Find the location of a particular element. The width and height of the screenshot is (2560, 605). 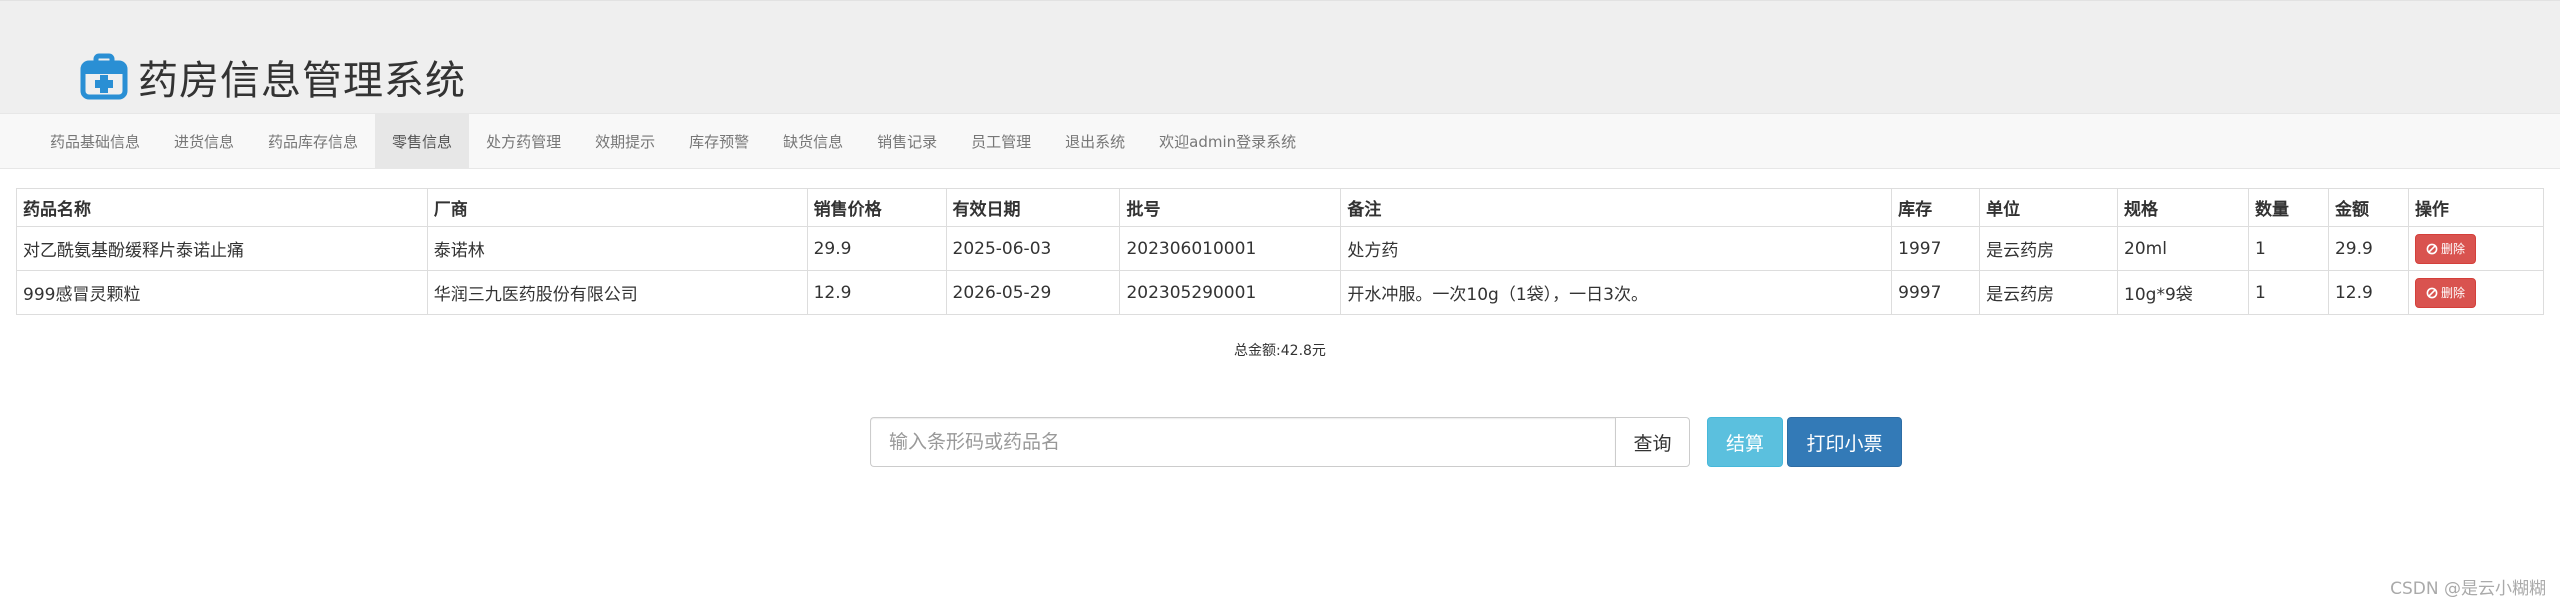

search-bar: 查询 结算 打印小票 is located at coordinates (1386, 442).